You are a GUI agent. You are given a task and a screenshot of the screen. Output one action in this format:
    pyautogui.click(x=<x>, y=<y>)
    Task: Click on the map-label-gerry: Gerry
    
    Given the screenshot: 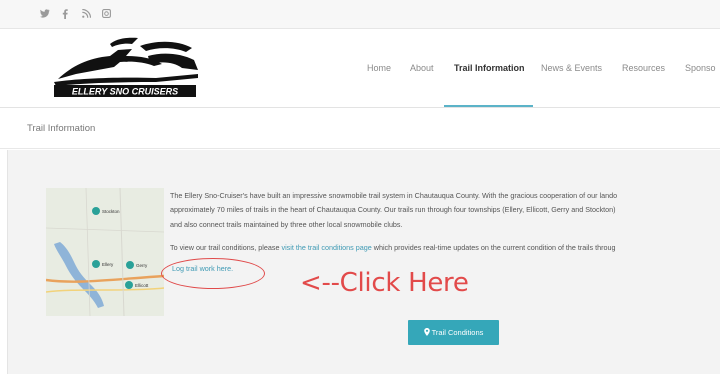 What is the action you would take?
    pyautogui.click(x=142, y=265)
    